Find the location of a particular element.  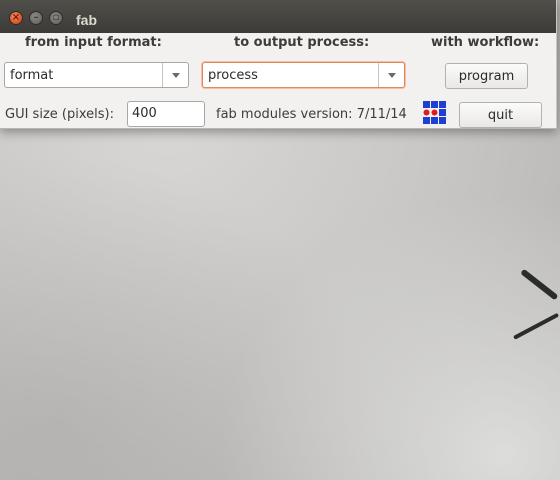

maximize-icon: ▫ is located at coordinates (56, 17).